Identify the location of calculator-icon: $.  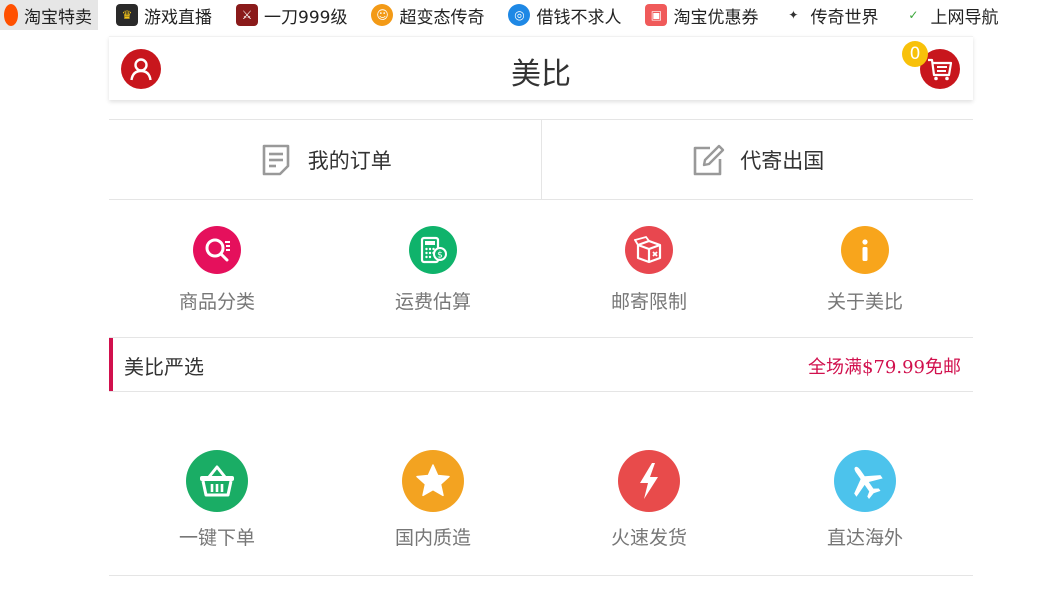
(433, 250).